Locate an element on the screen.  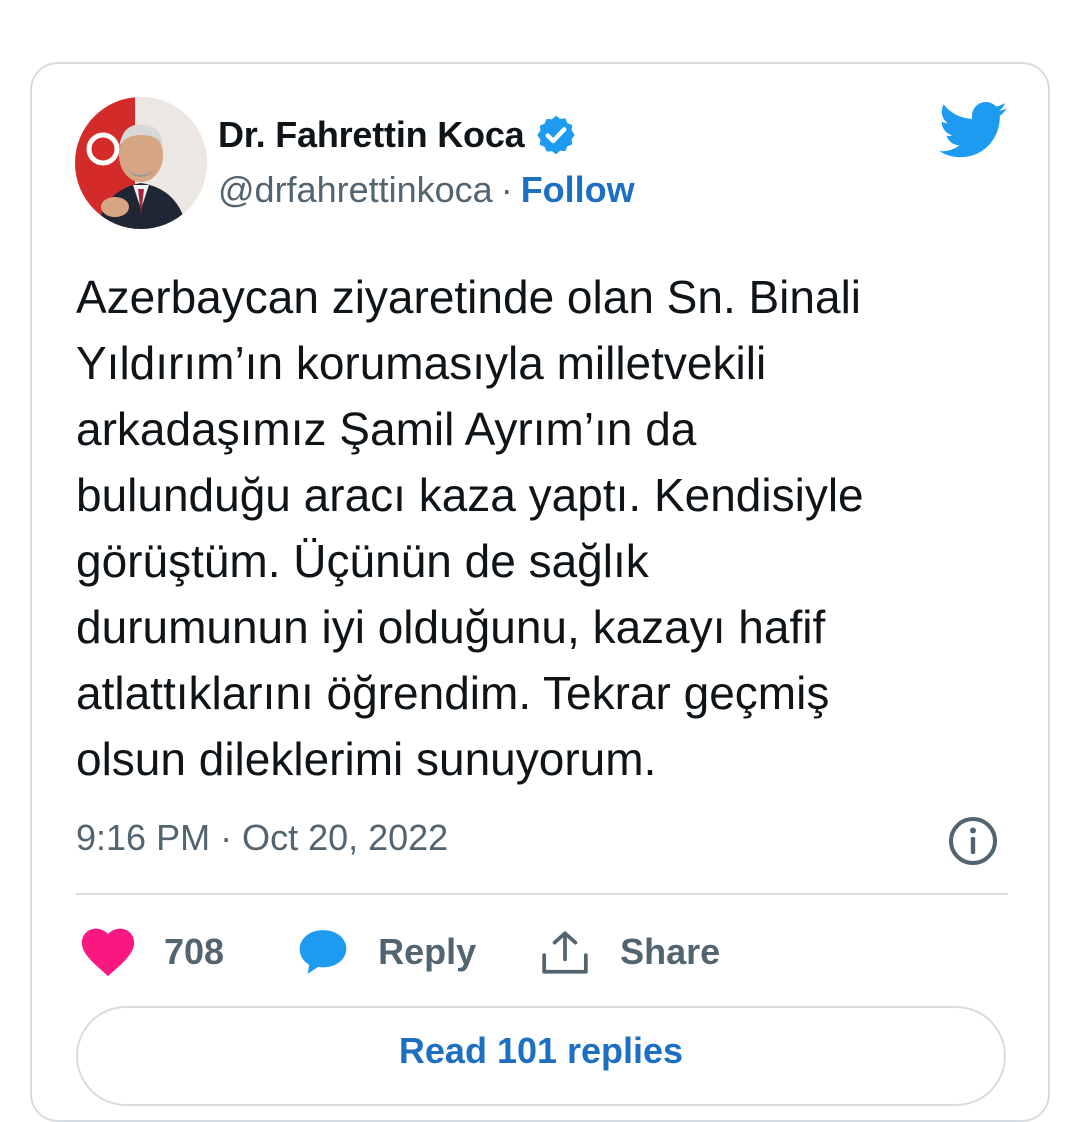
tweet-timestamp: 9:16 PM · Oct 20, 2022 is located at coordinates (262, 838).